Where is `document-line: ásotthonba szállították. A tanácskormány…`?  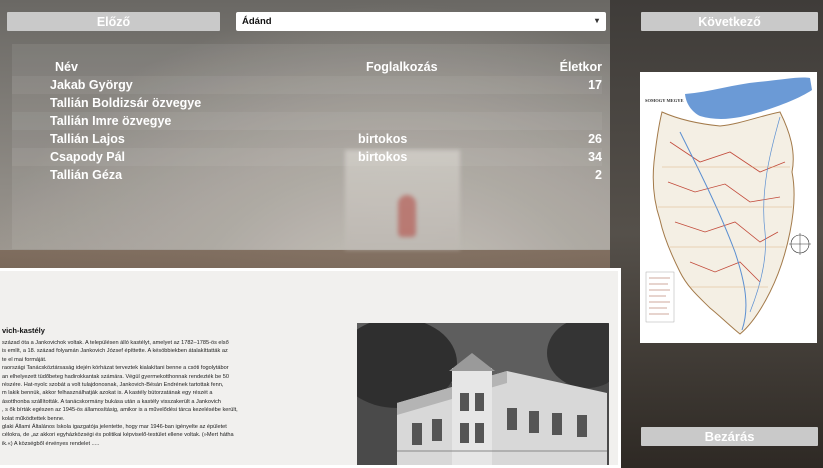
document-line: ásotthonba szállították. A tanácskormány… is located at coordinates (111, 401).